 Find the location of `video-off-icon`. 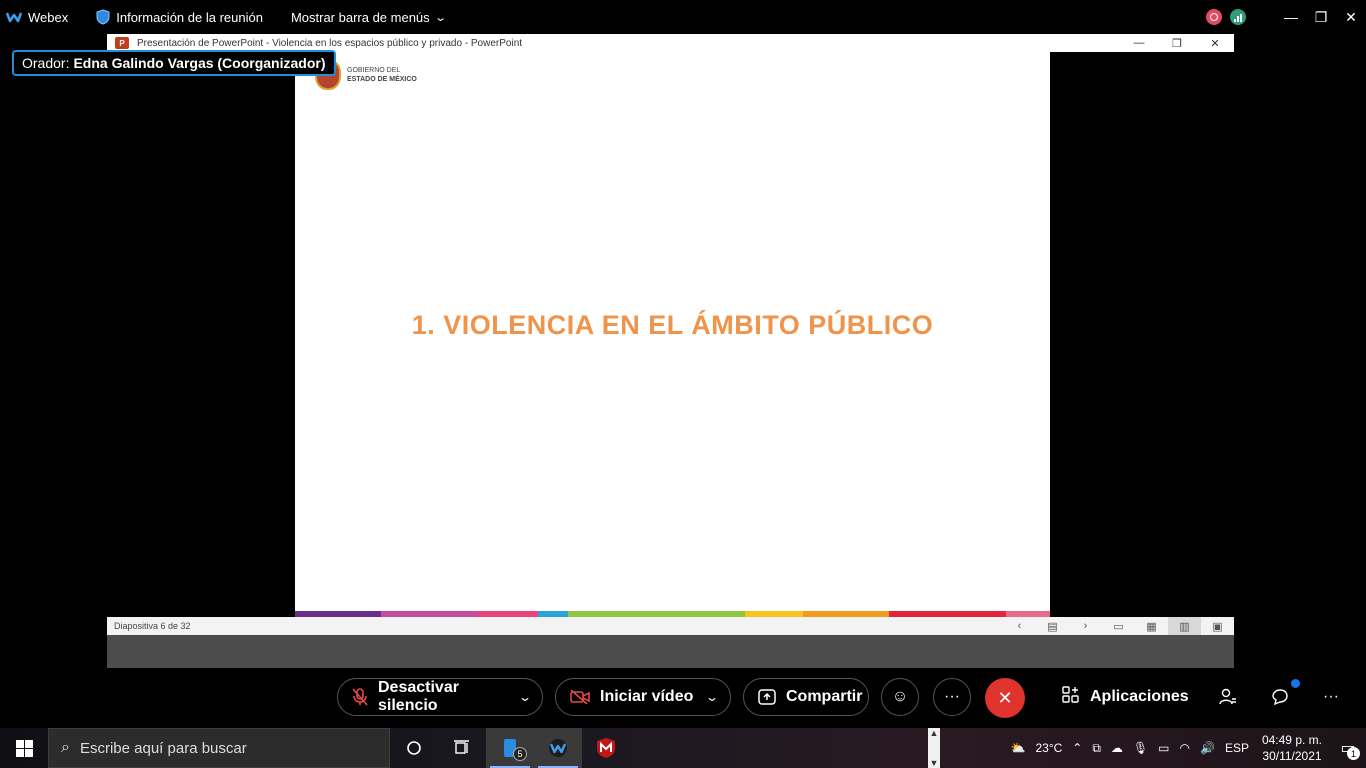

video-off-icon is located at coordinates (580, 697).